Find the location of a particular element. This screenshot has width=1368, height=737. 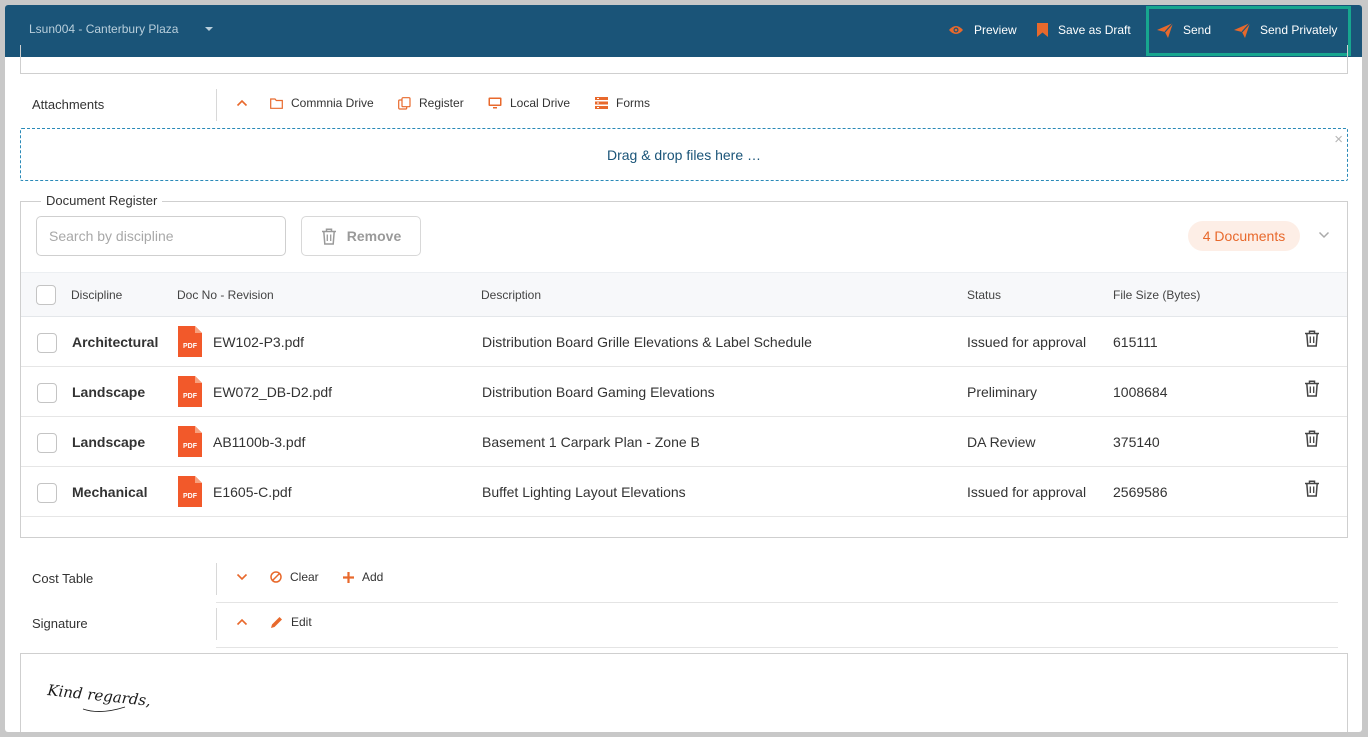

forms-icon is located at coordinates (601, 103).